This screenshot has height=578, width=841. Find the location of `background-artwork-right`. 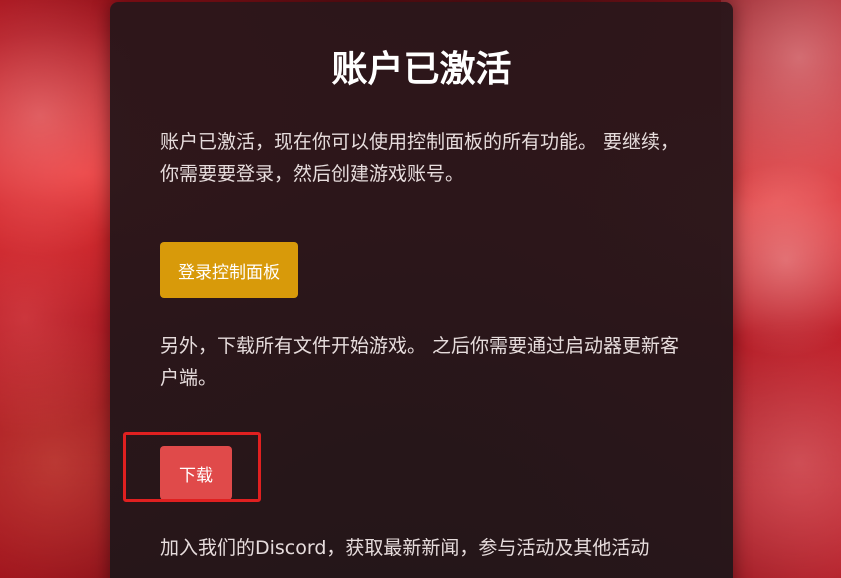

background-artwork-right is located at coordinates (781, 289).